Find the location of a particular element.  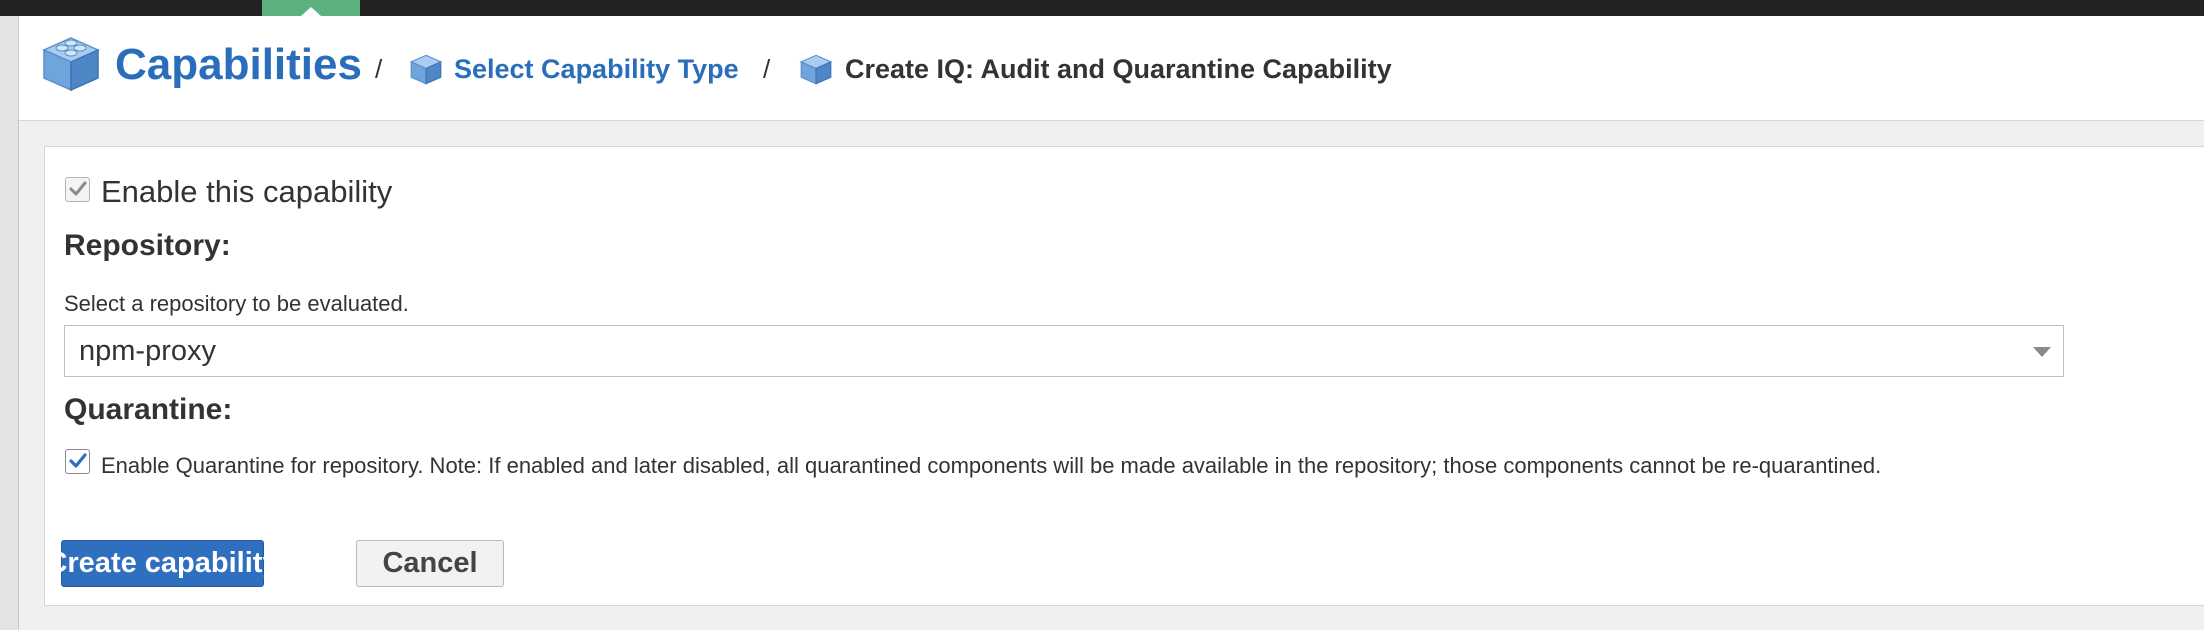

create-capability-button: Create capability is located at coordinates (162, 563).